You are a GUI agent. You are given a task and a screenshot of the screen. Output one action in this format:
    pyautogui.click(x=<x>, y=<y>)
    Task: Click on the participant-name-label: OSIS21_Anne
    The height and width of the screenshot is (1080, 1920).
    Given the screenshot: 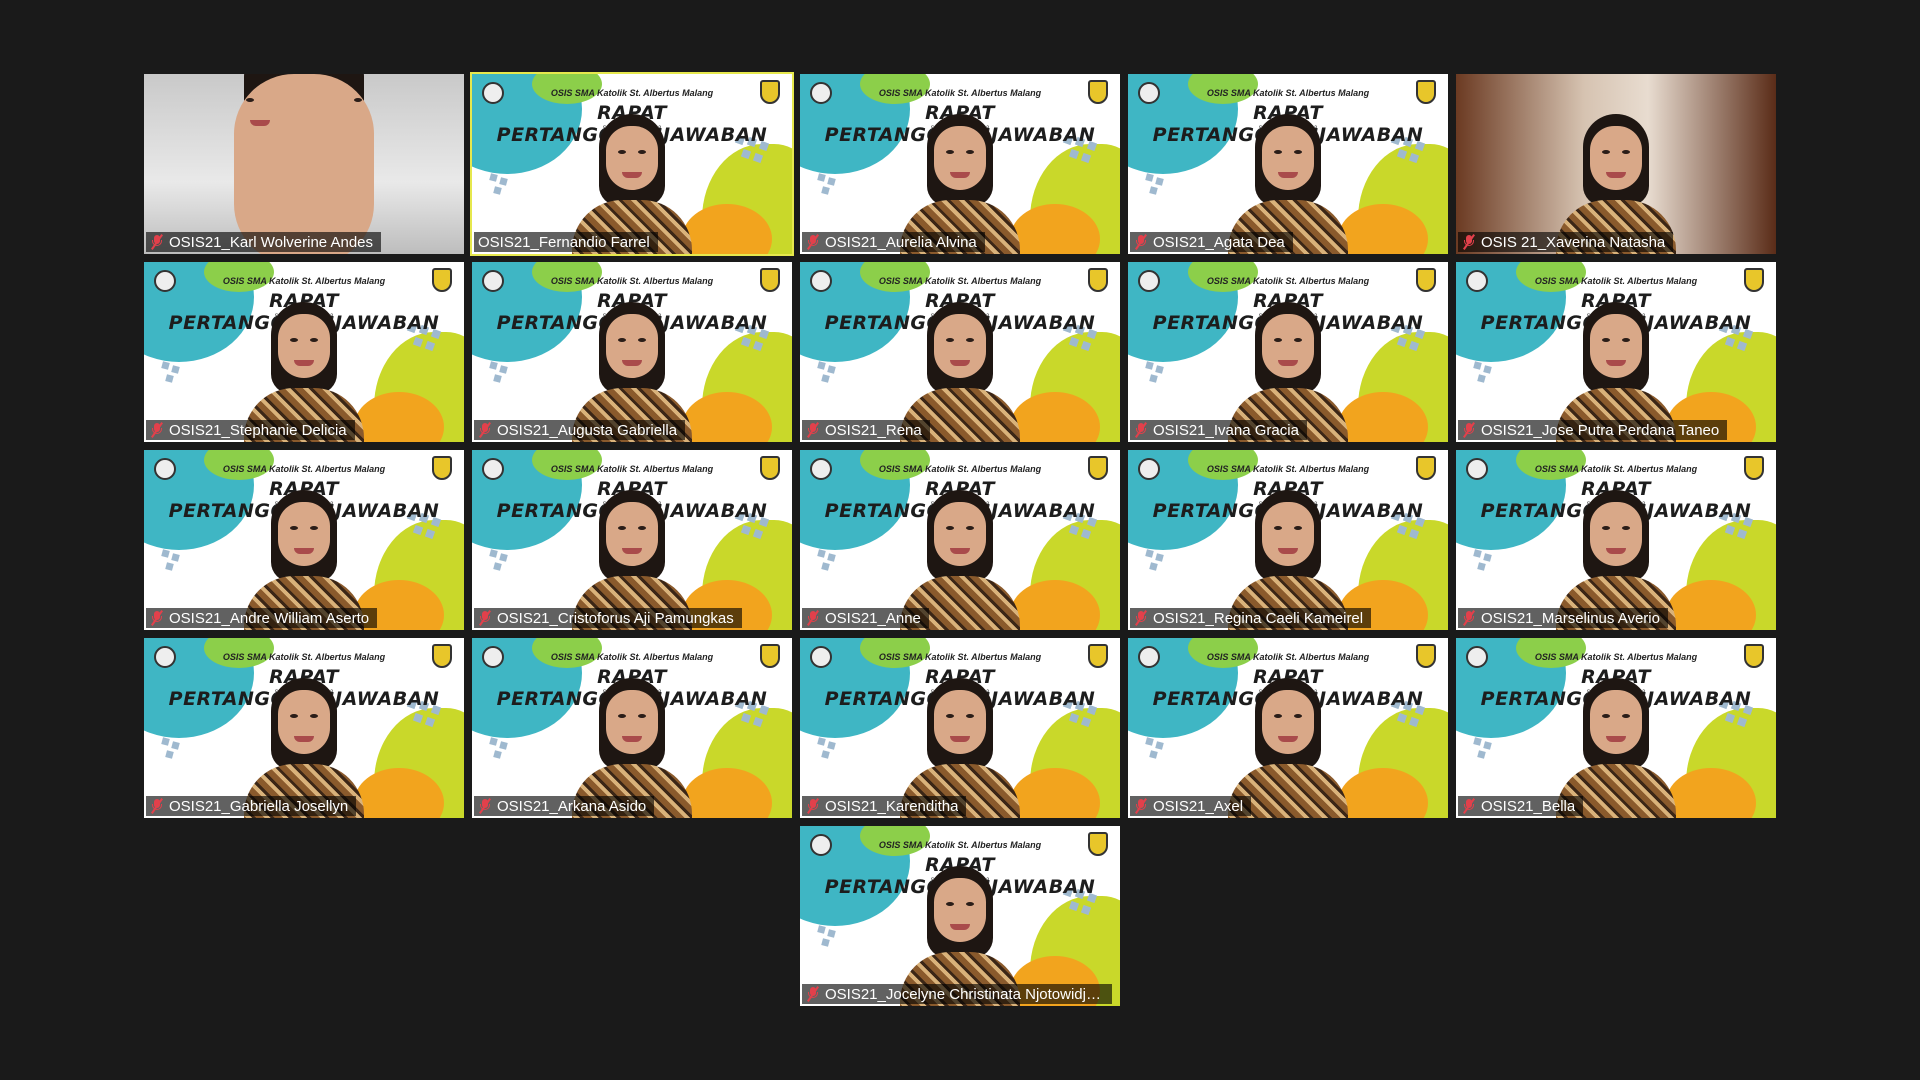 What is the action you would take?
    pyautogui.click(x=865, y=618)
    